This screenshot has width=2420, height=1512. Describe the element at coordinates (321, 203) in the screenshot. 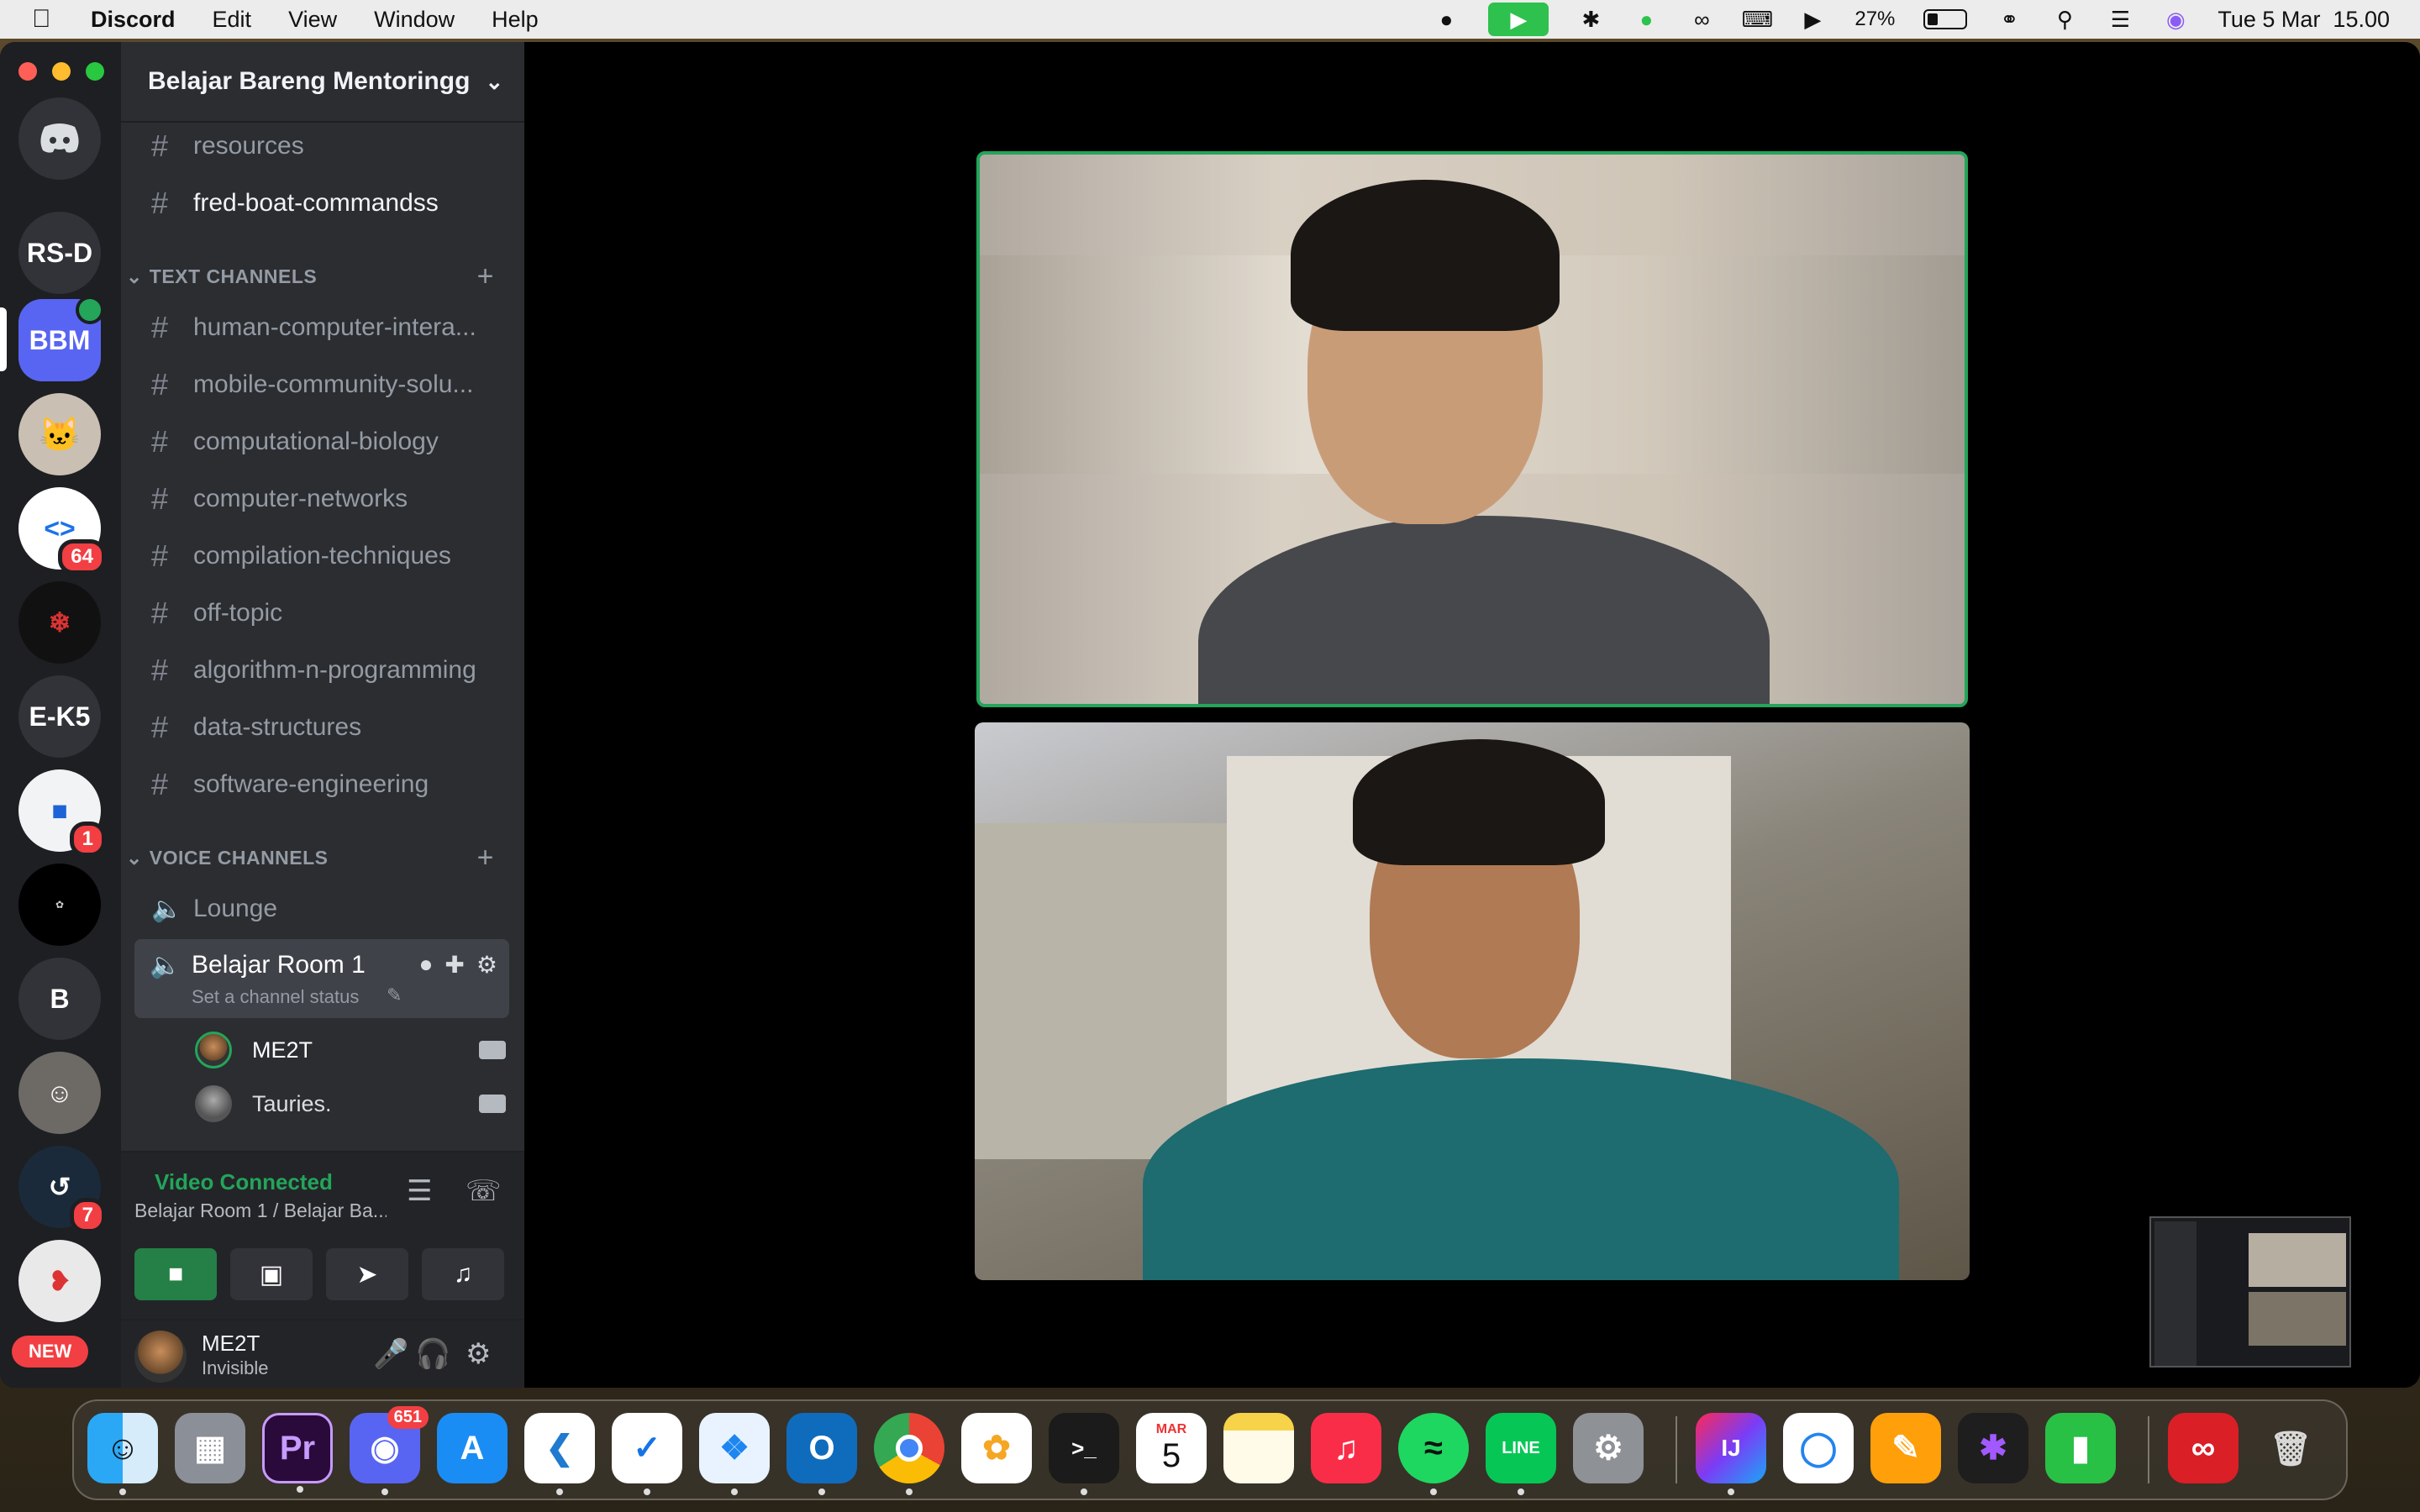

I see `channel-fred-boat-commandss: # fred-boat-commandss` at that location.